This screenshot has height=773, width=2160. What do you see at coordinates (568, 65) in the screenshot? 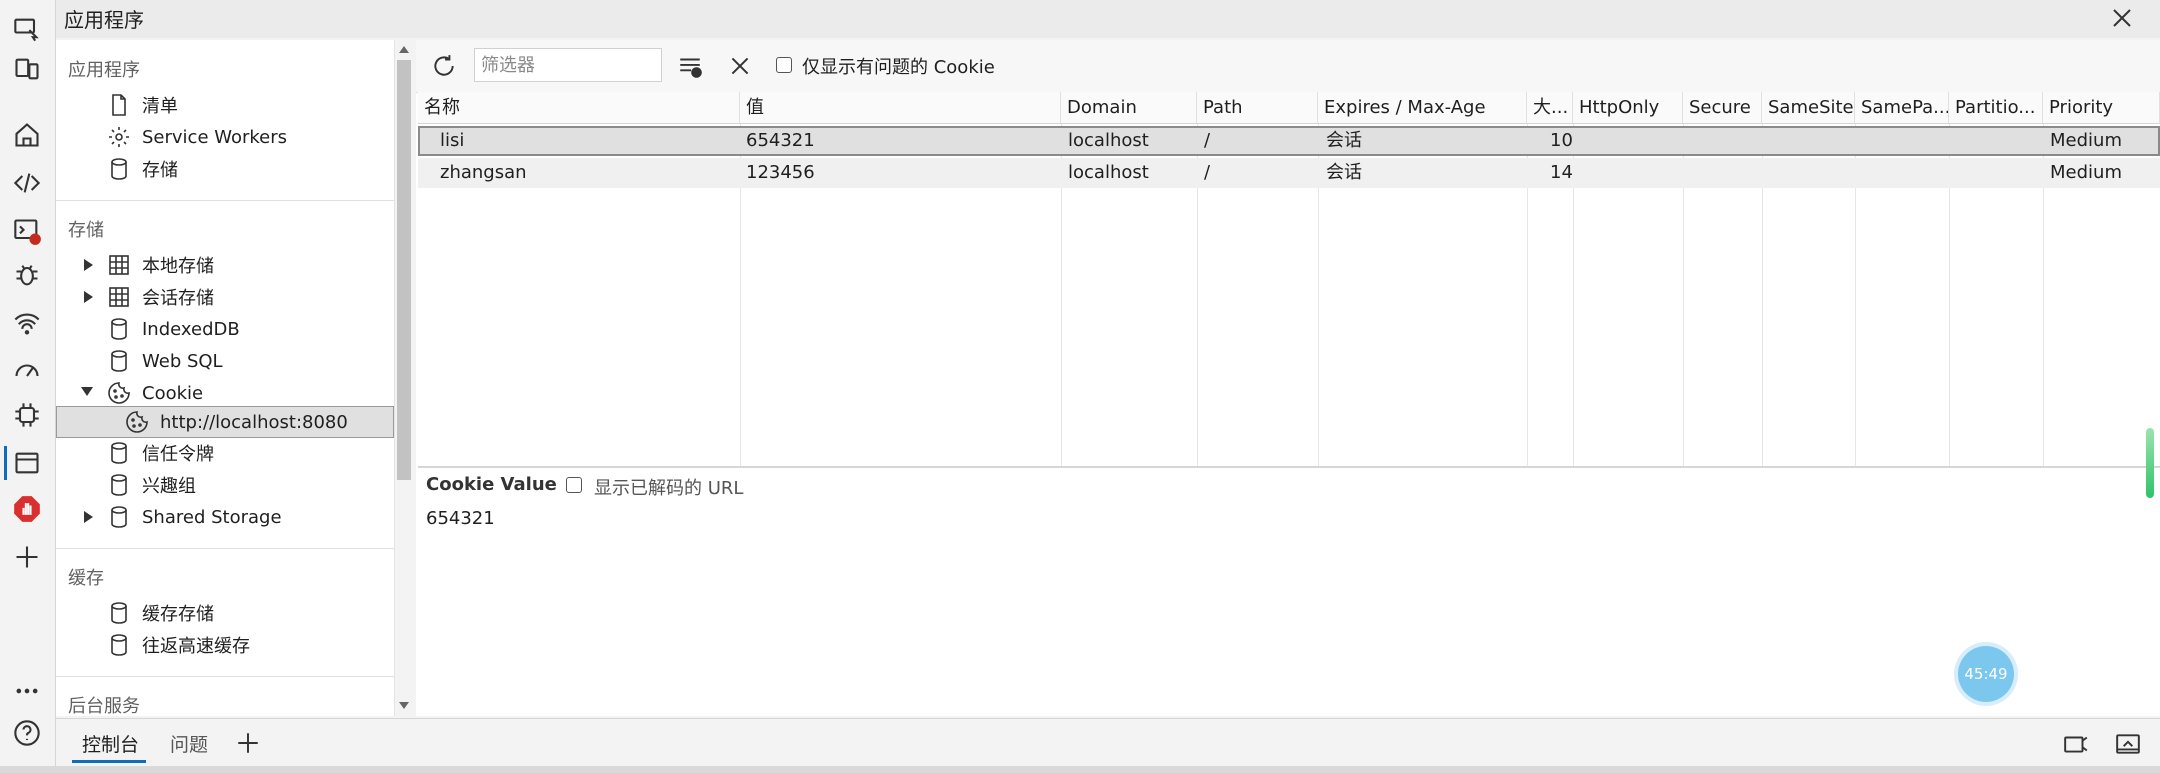
I see `filter-input` at bounding box center [568, 65].